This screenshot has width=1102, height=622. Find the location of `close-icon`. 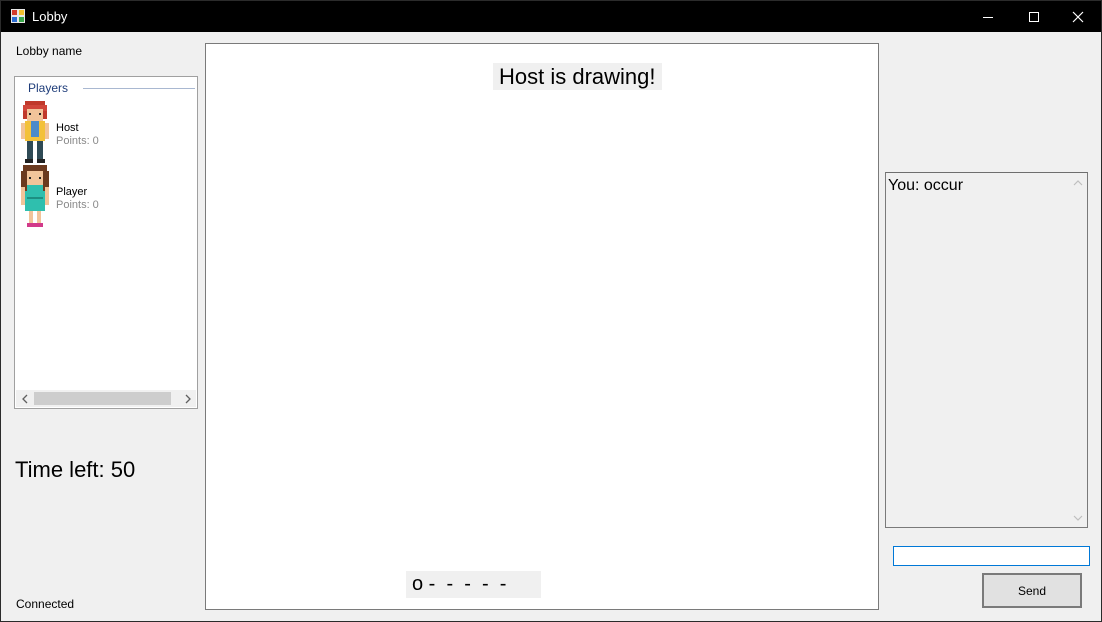

close-icon is located at coordinates (1078, 16).